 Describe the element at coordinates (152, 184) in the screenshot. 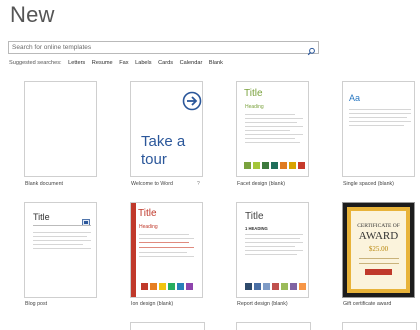

I see `template-caption: Welcome to Word` at that location.